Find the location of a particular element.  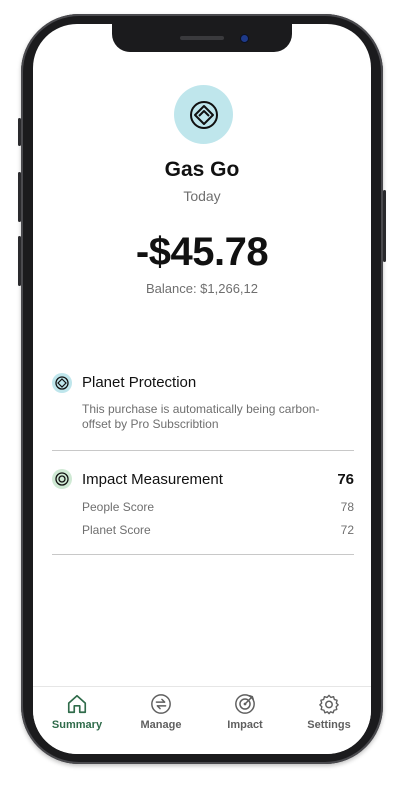

tab-label: Manage is located at coordinates (161, 725).